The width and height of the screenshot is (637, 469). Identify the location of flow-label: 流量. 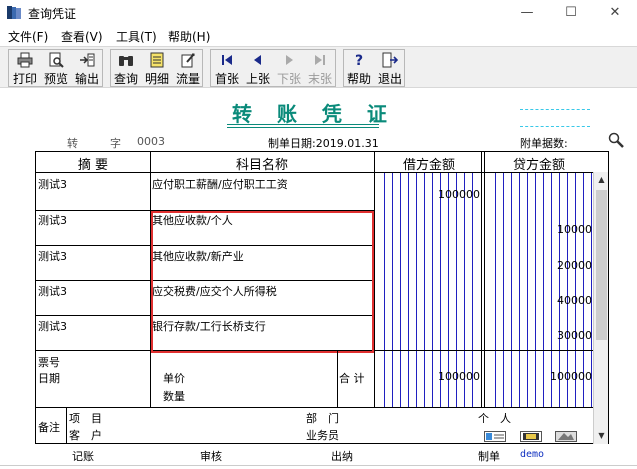
(187, 79).